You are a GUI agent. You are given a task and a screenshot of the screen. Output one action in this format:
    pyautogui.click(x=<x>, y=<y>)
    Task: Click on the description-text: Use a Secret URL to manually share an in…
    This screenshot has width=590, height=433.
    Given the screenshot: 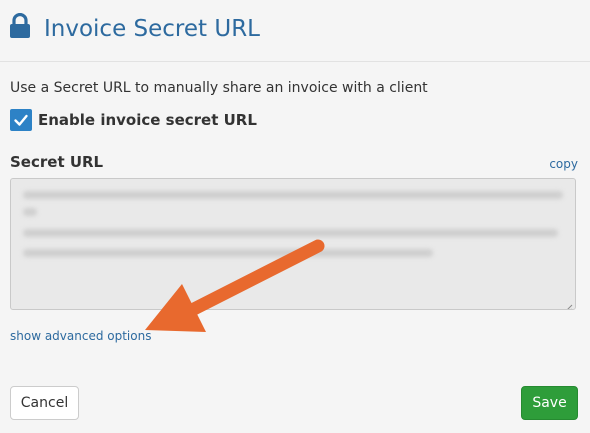 What is the action you would take?
    pyautogui.click(x=219, y=88)
    